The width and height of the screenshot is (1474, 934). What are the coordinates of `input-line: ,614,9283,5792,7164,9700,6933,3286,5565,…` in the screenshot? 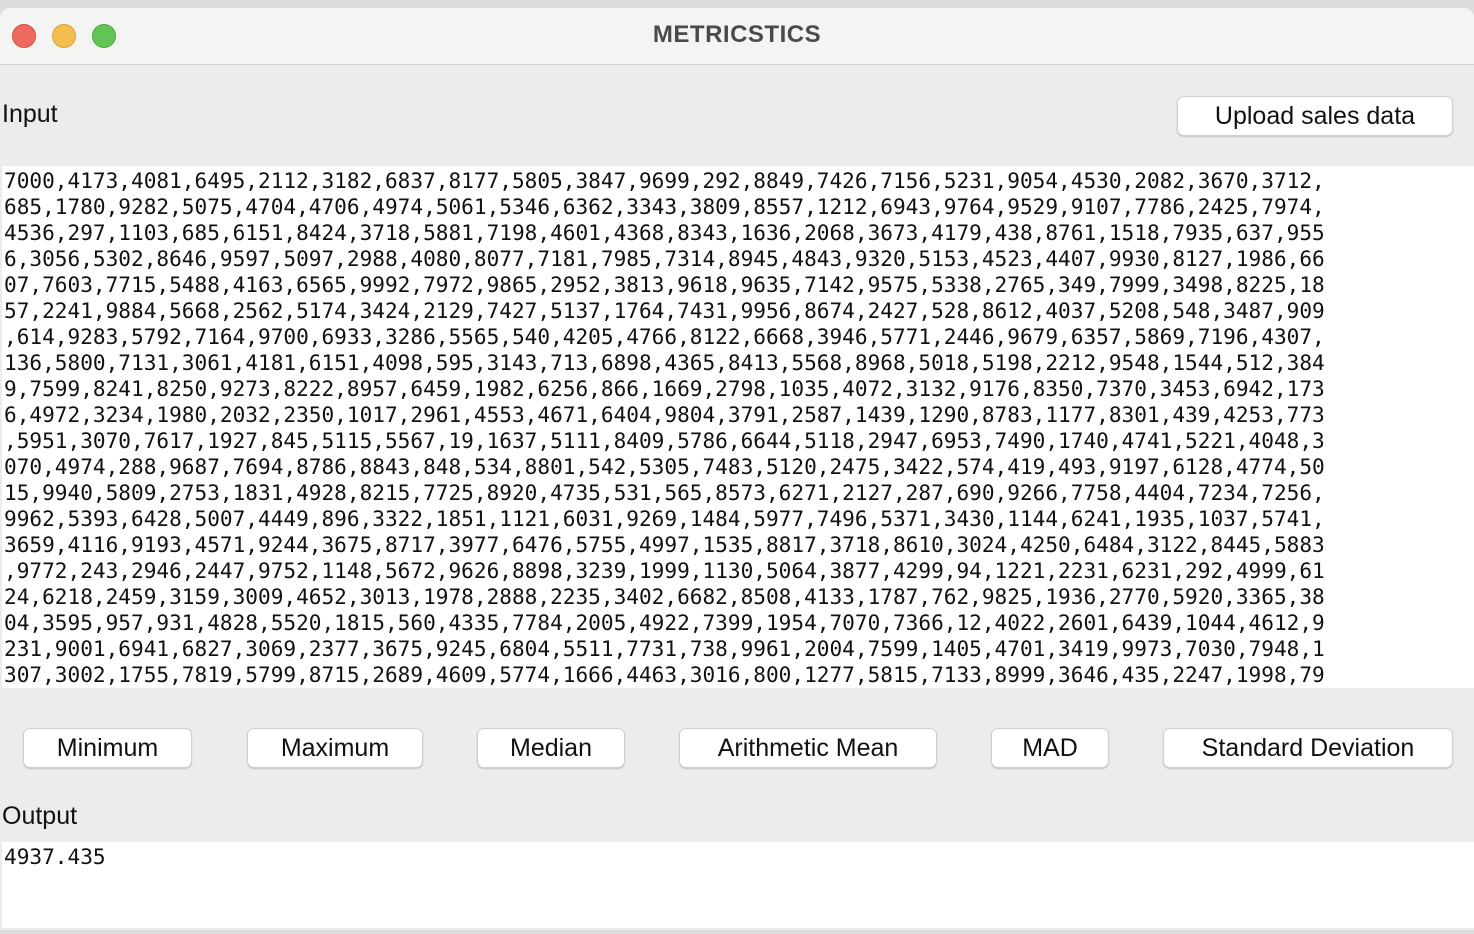 It's located at (664, 336).